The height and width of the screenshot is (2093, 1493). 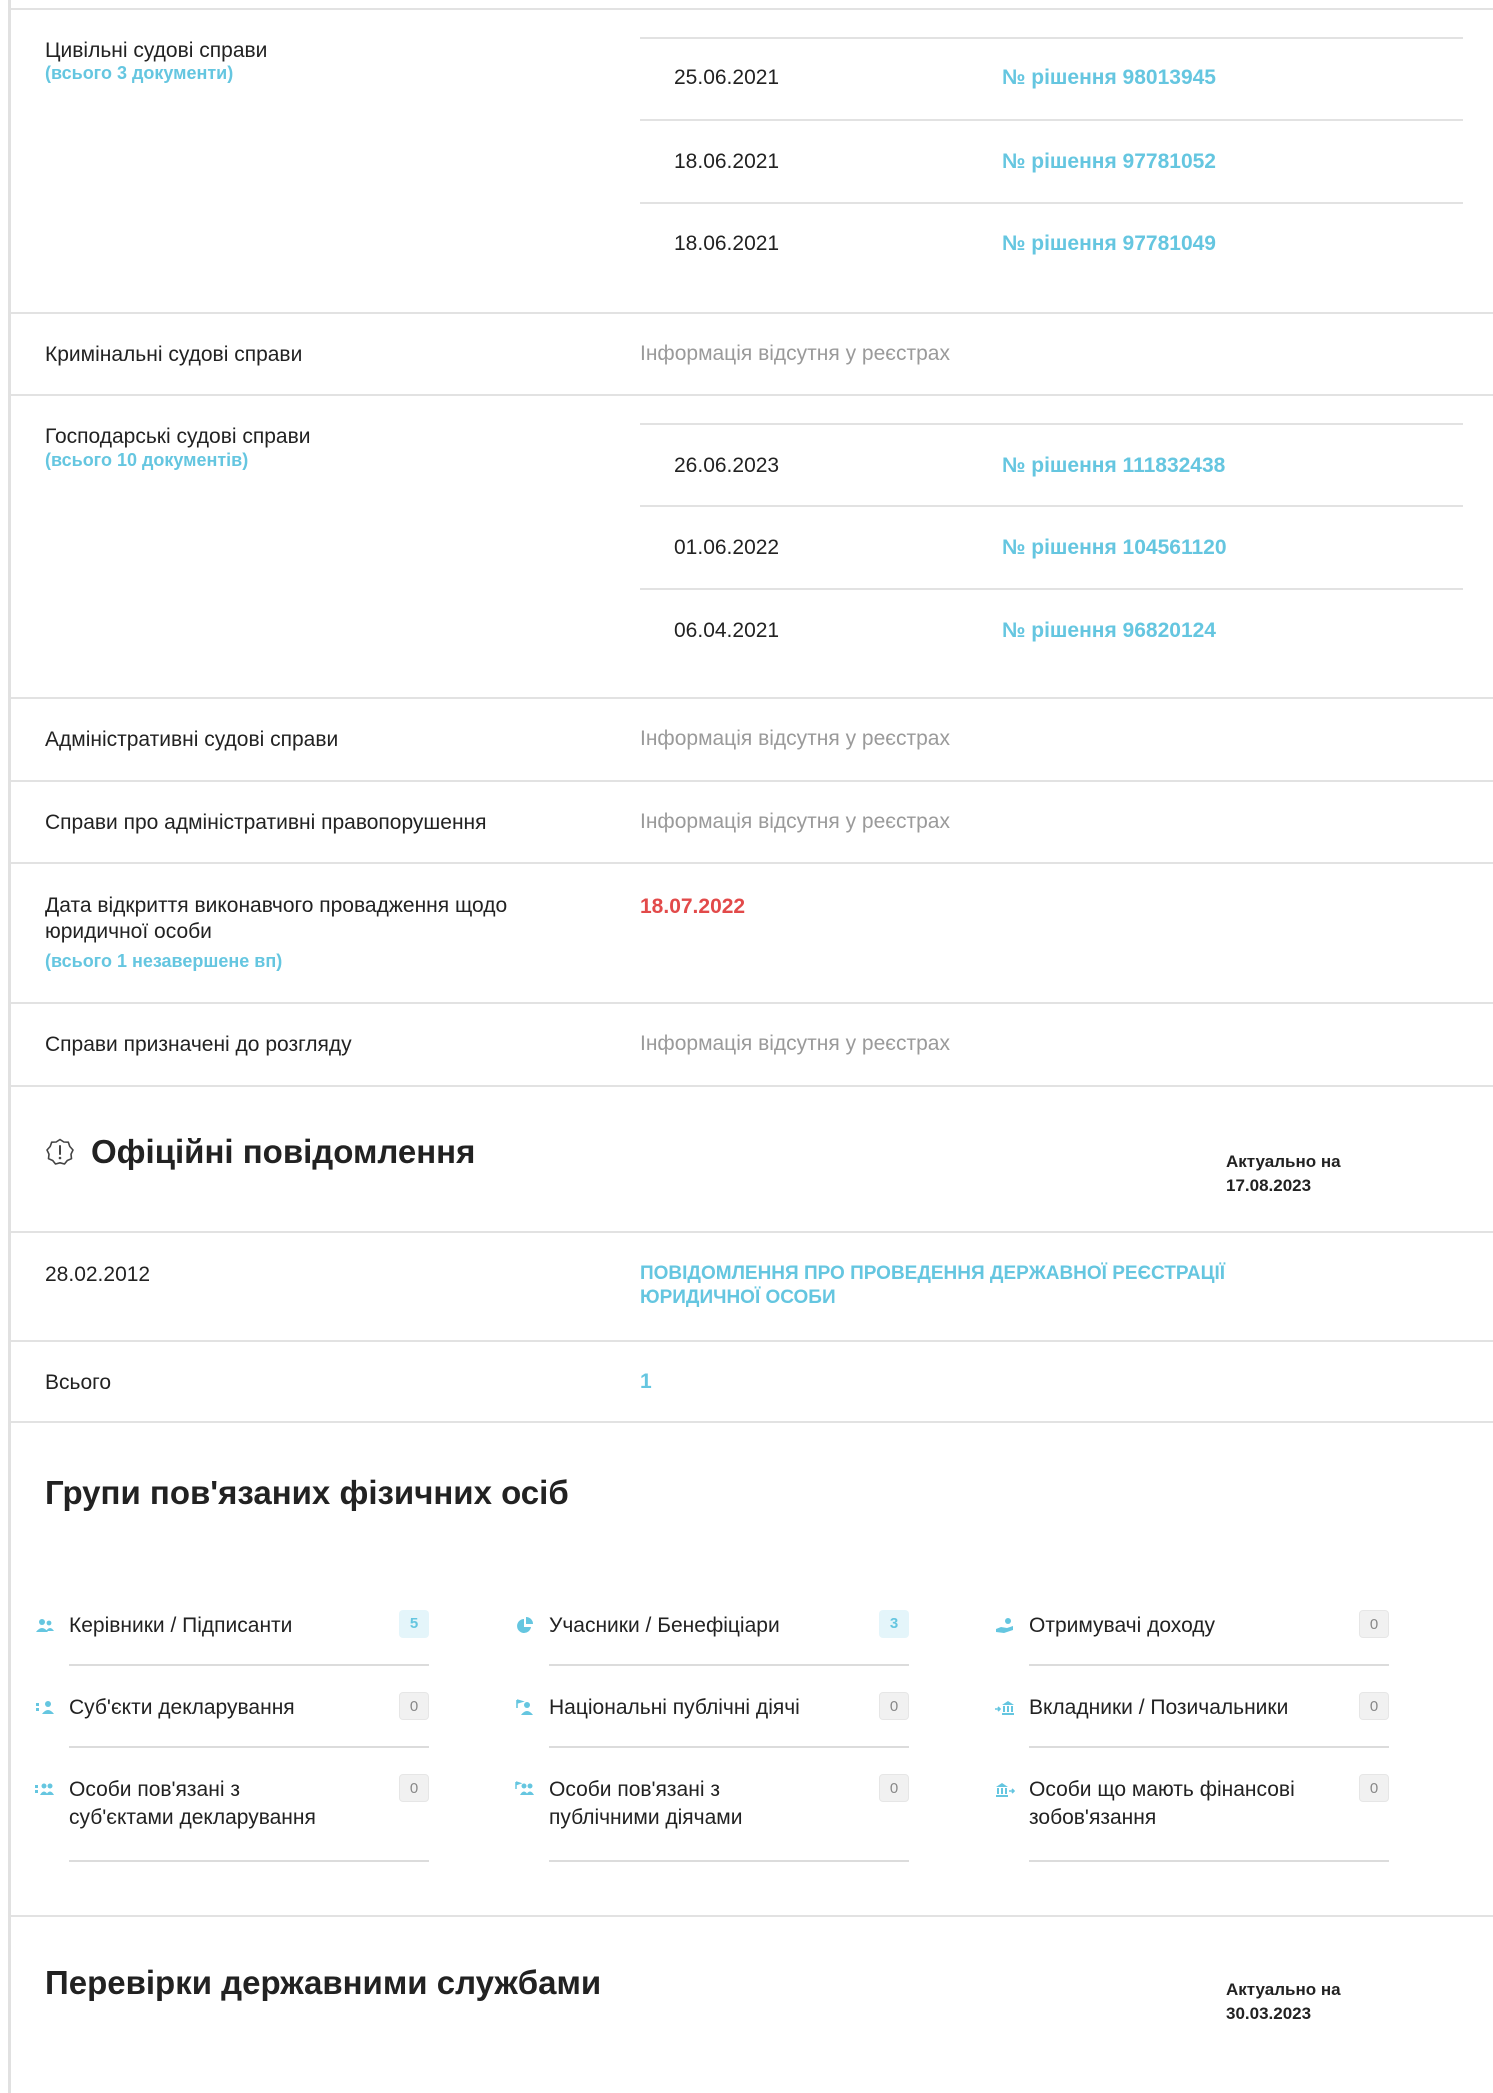 I want to click on inspections-actual-date: 30.03.2023, so click(x=1269, y=2013).